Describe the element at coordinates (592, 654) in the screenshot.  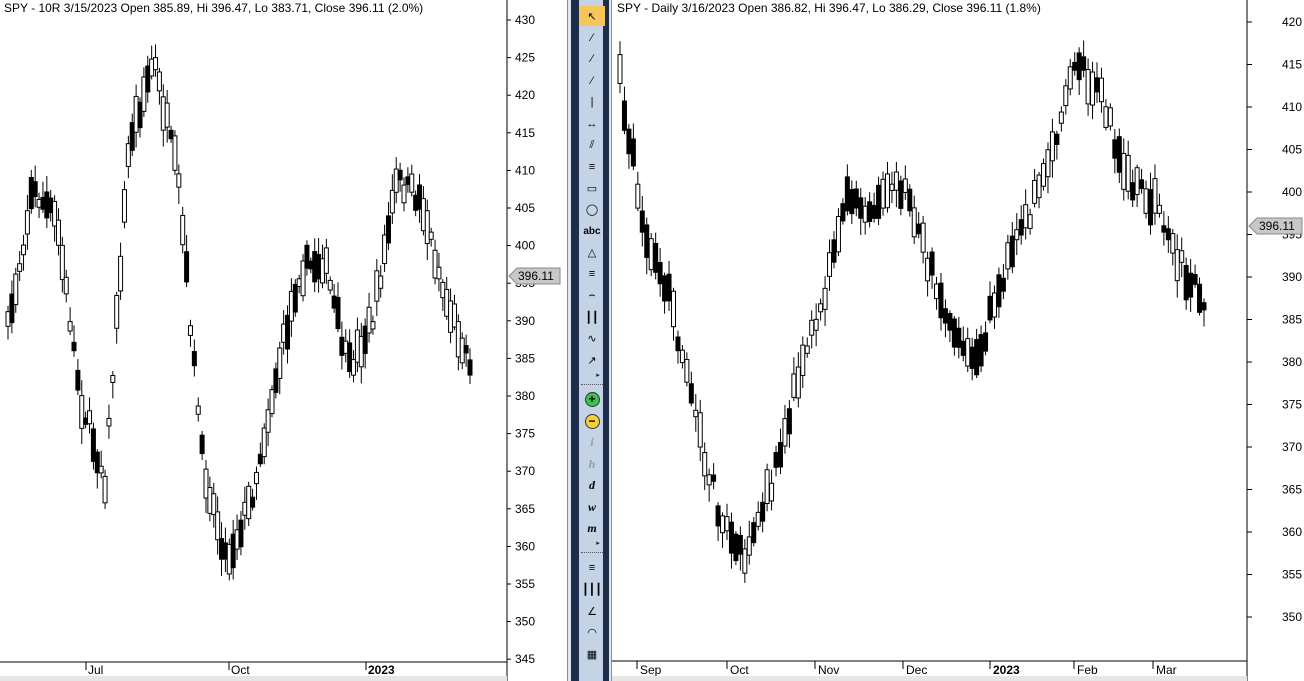
I see `grid-tool: ▦` at that location.